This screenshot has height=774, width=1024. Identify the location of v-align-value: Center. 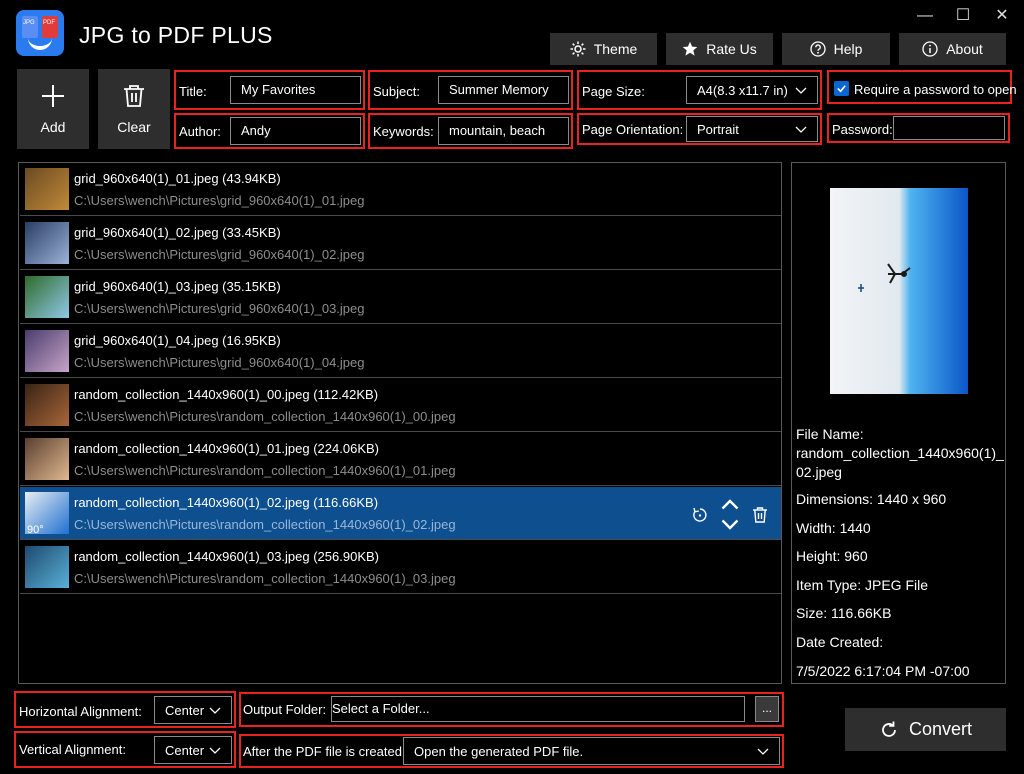
(185, 750).